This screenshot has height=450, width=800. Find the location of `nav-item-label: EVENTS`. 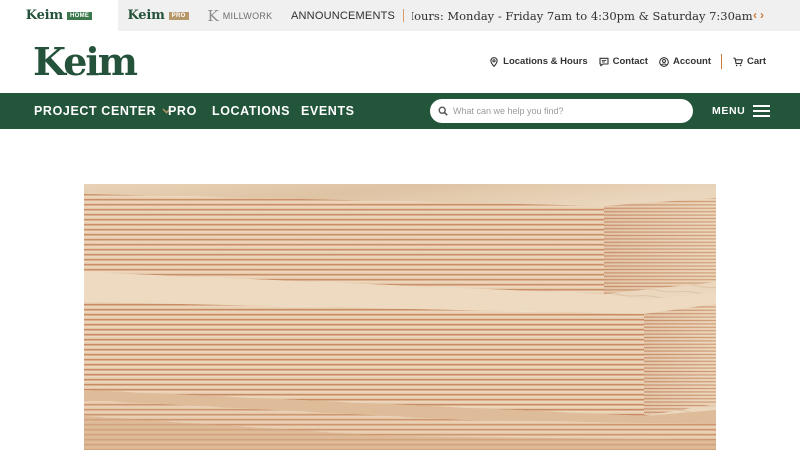

nav-item-label: EVENTS is located at coordinates (328, 111).